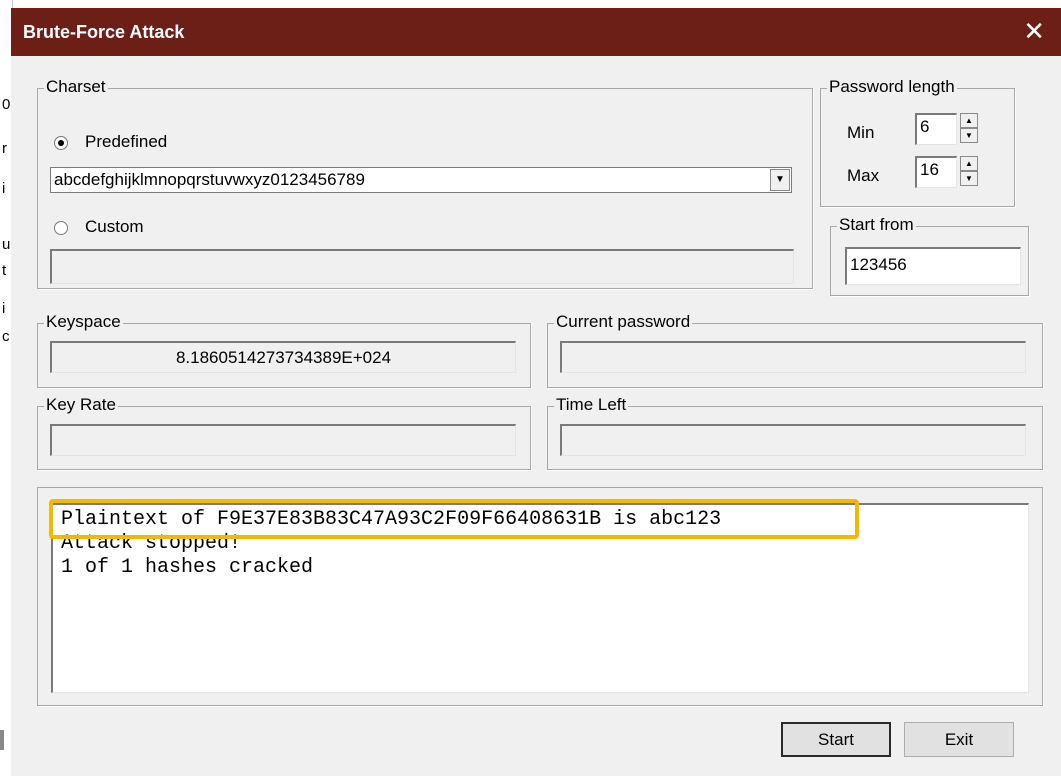  I want to click on background-scroll-marker, so click(2, 740).